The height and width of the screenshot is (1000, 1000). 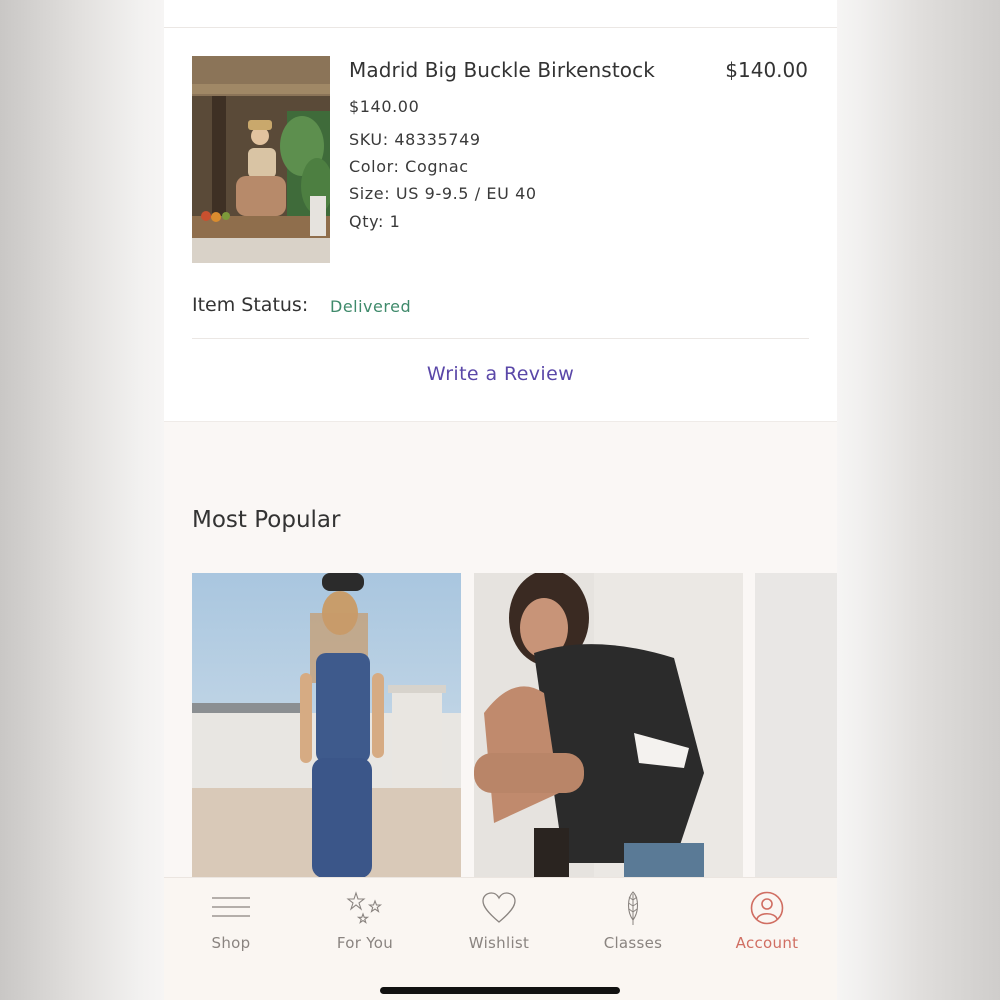 I want to click on tab-for-you: For You, so click(x=365, y=925).